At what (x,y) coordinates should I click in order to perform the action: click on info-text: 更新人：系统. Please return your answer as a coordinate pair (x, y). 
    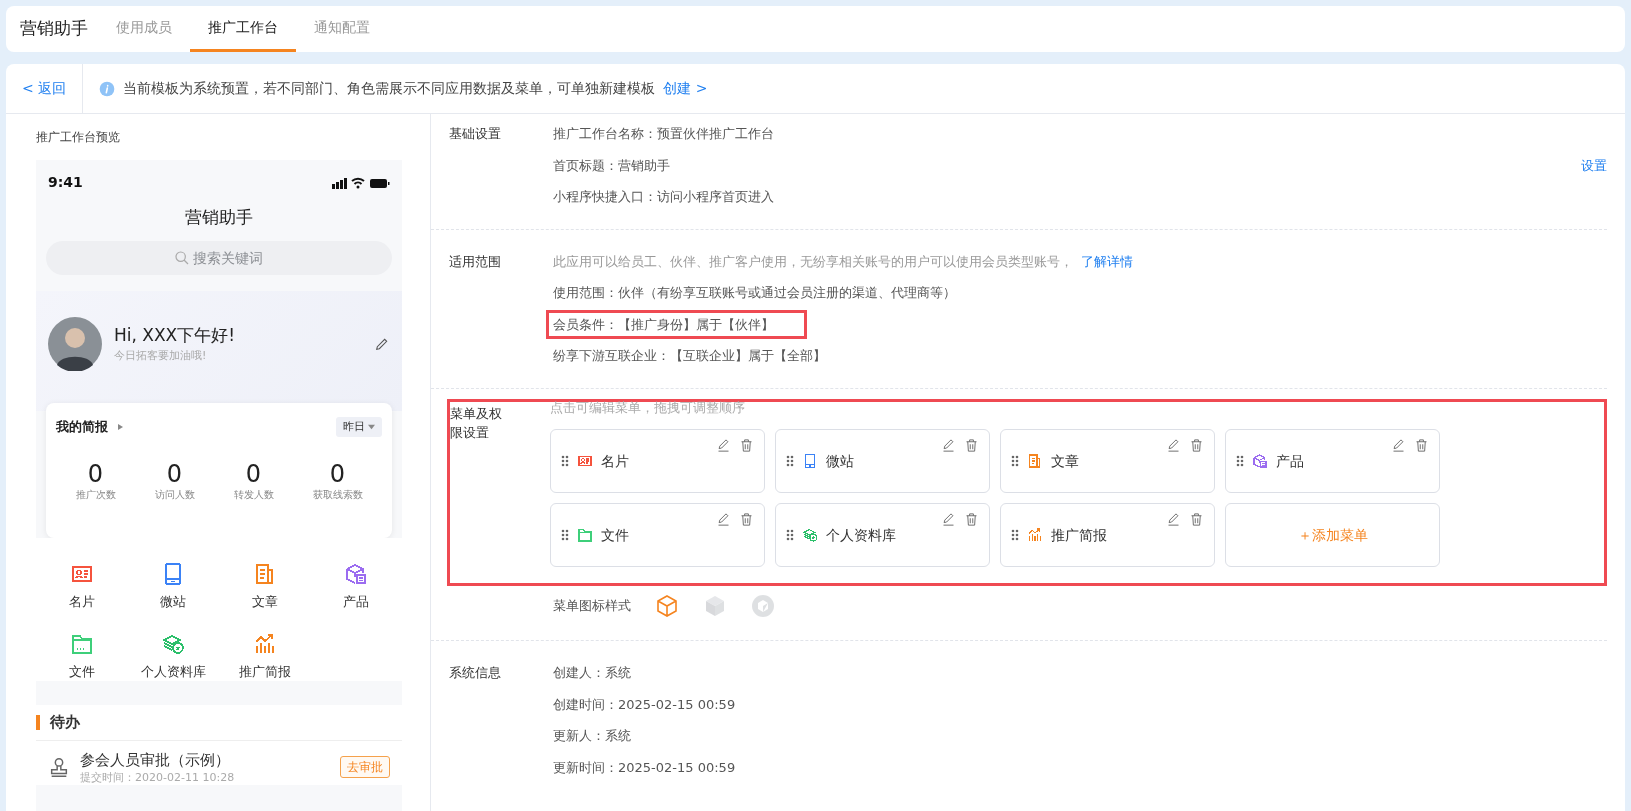
    Looking at the image, I should click on (592, 736).